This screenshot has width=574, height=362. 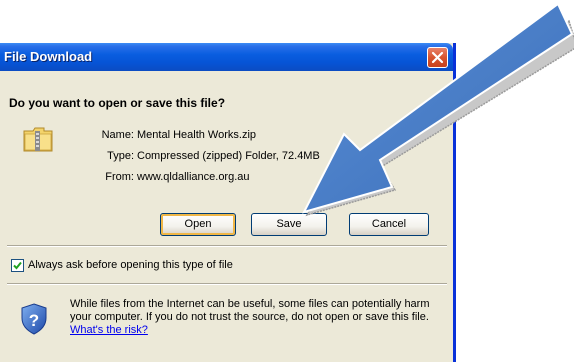 I want to click on always-ask-checkbox, so click(x=17, y=265).